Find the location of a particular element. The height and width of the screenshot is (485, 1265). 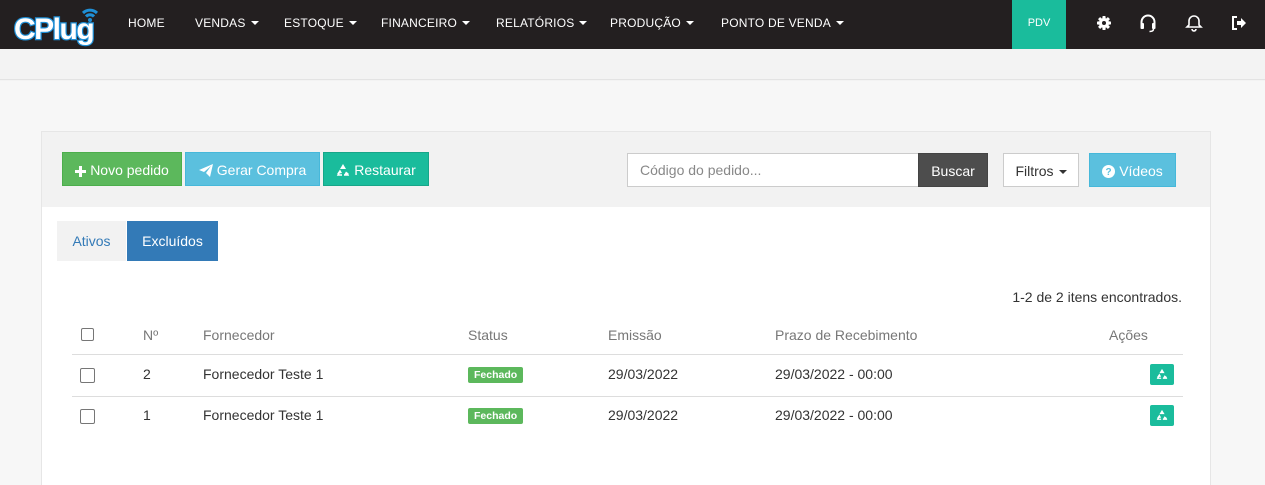

nav-home-label: HOME is located at coordinates (146, 23).